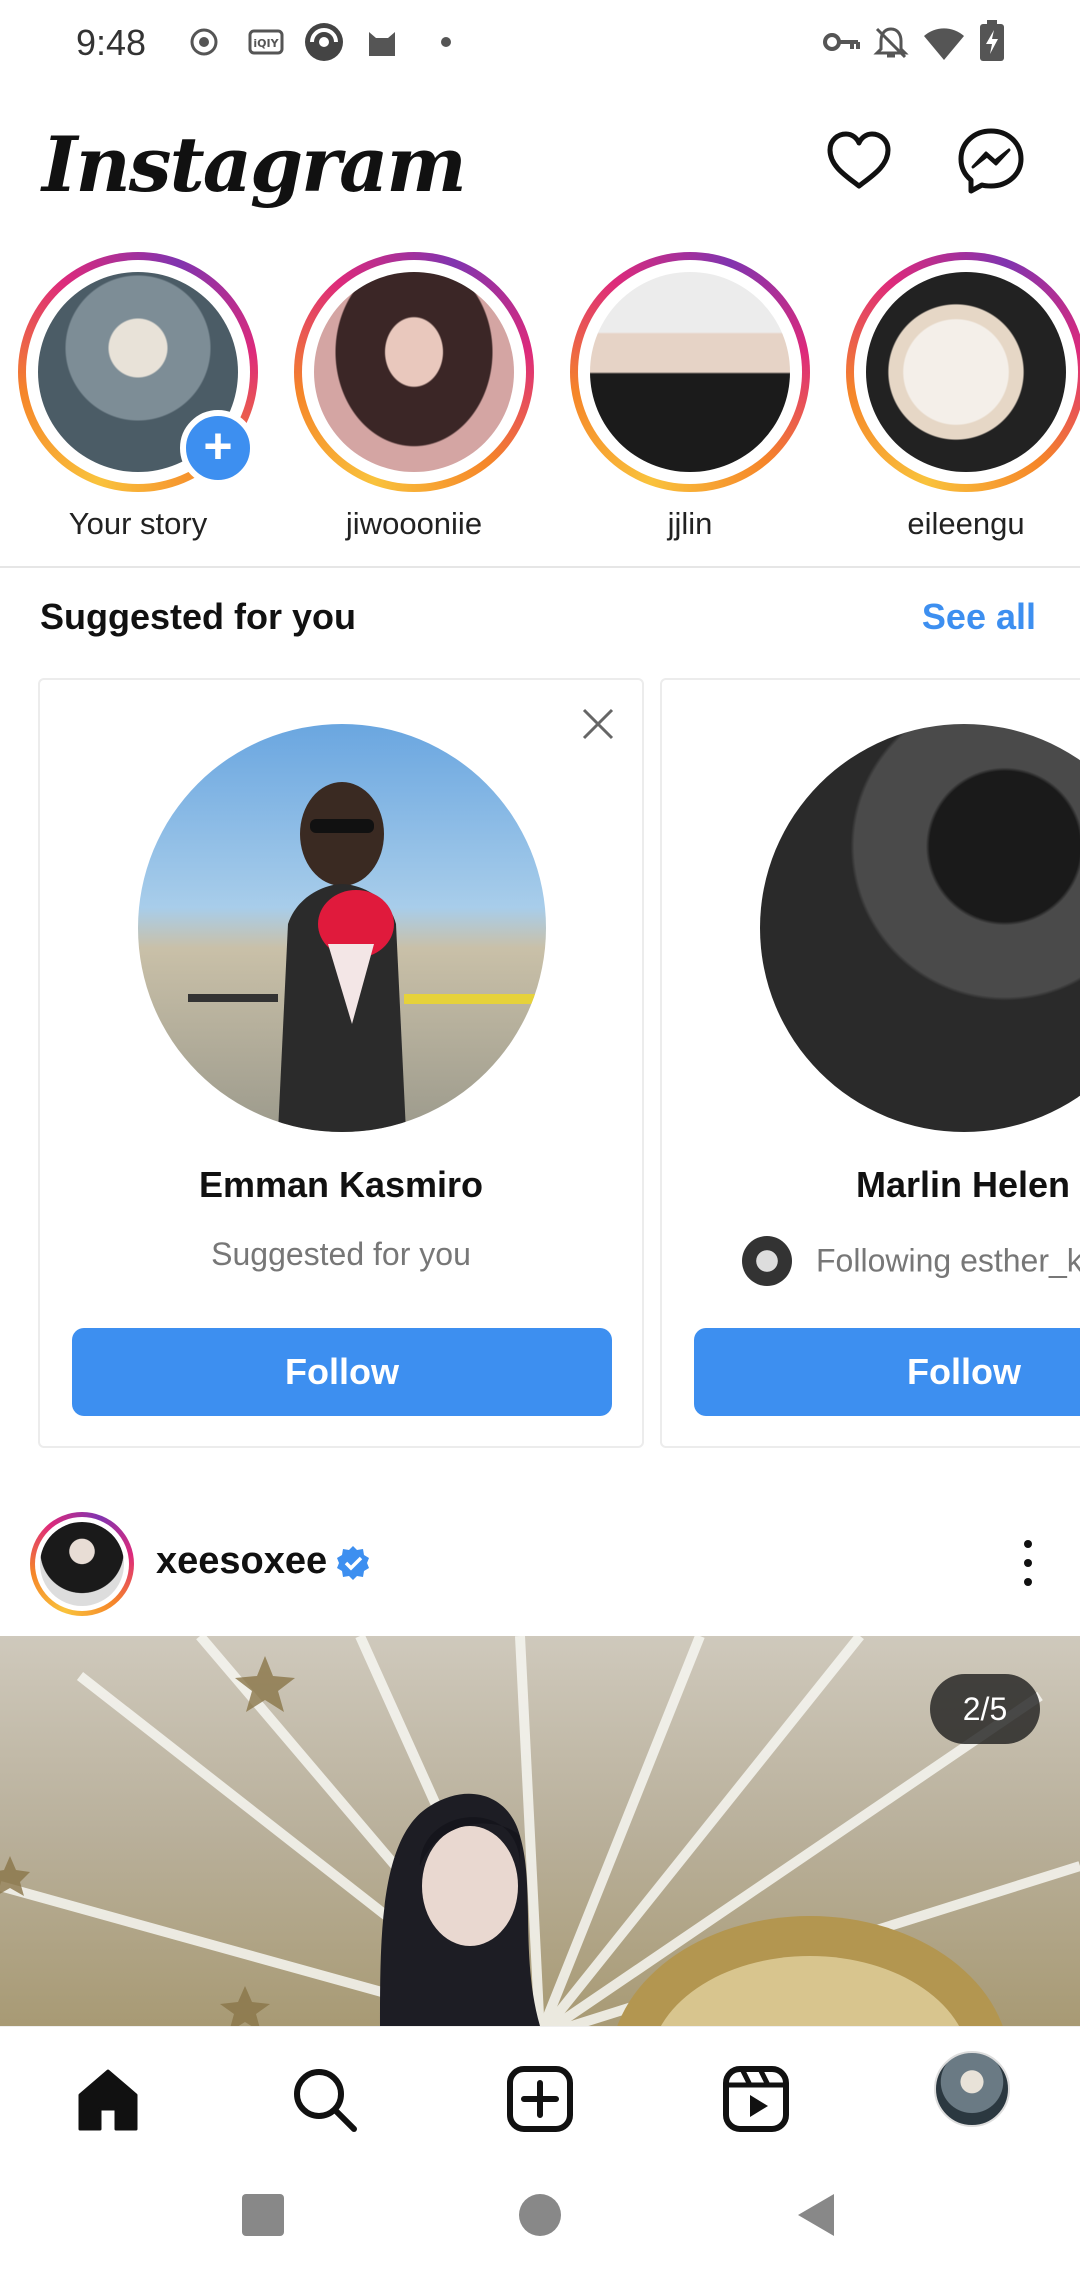 Image resolution: width=1080 pixels, height=2280 pixels. What do you see at coordinates (382, 44) in the screenshot?
I see `cat-icon` at bounding box center [382, 44].